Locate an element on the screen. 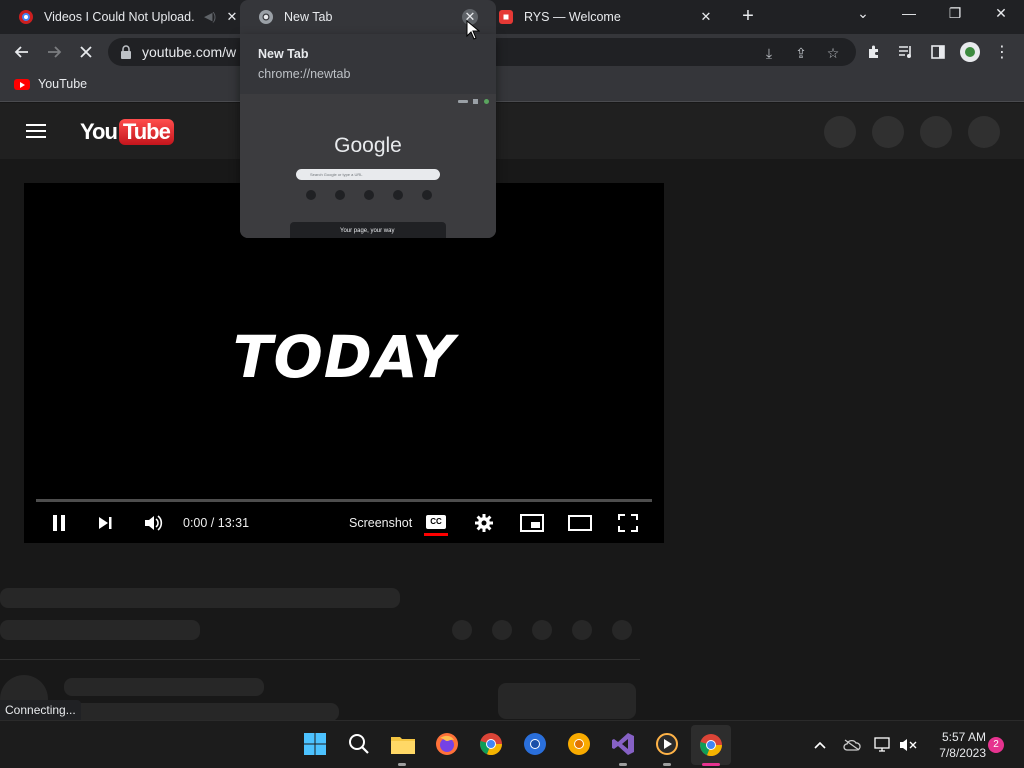 The height and width of the screenshot is (768, 1024). minimize-button: — is located at coordinates (909, 16).